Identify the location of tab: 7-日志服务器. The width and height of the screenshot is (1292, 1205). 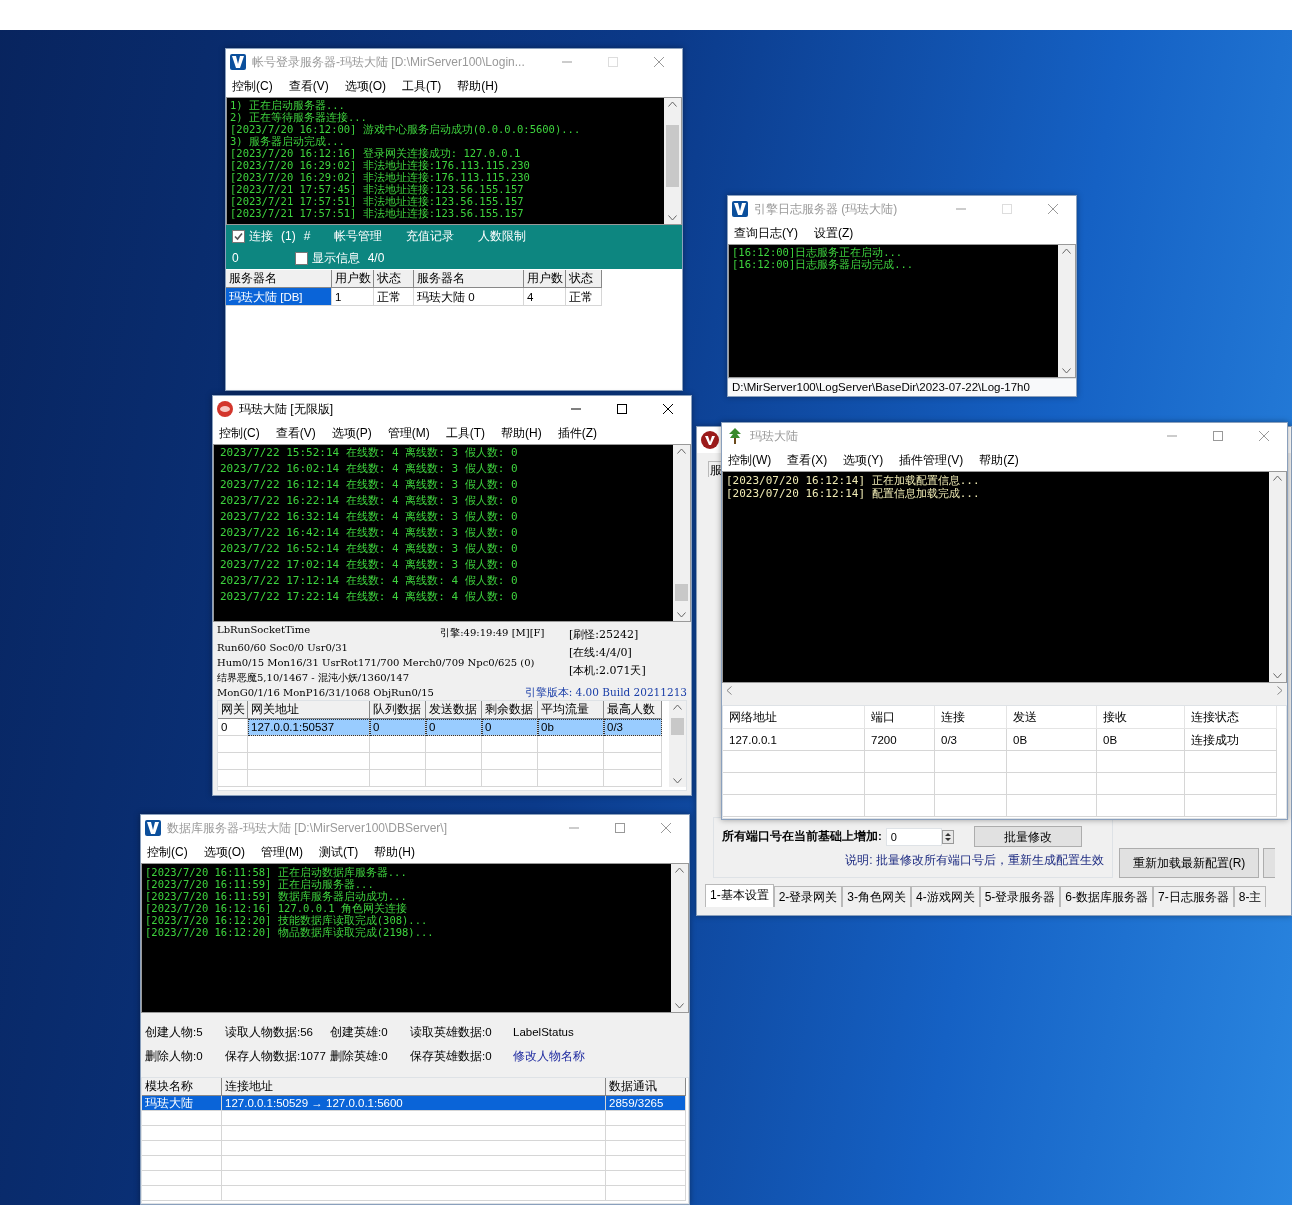
(1193, 896).